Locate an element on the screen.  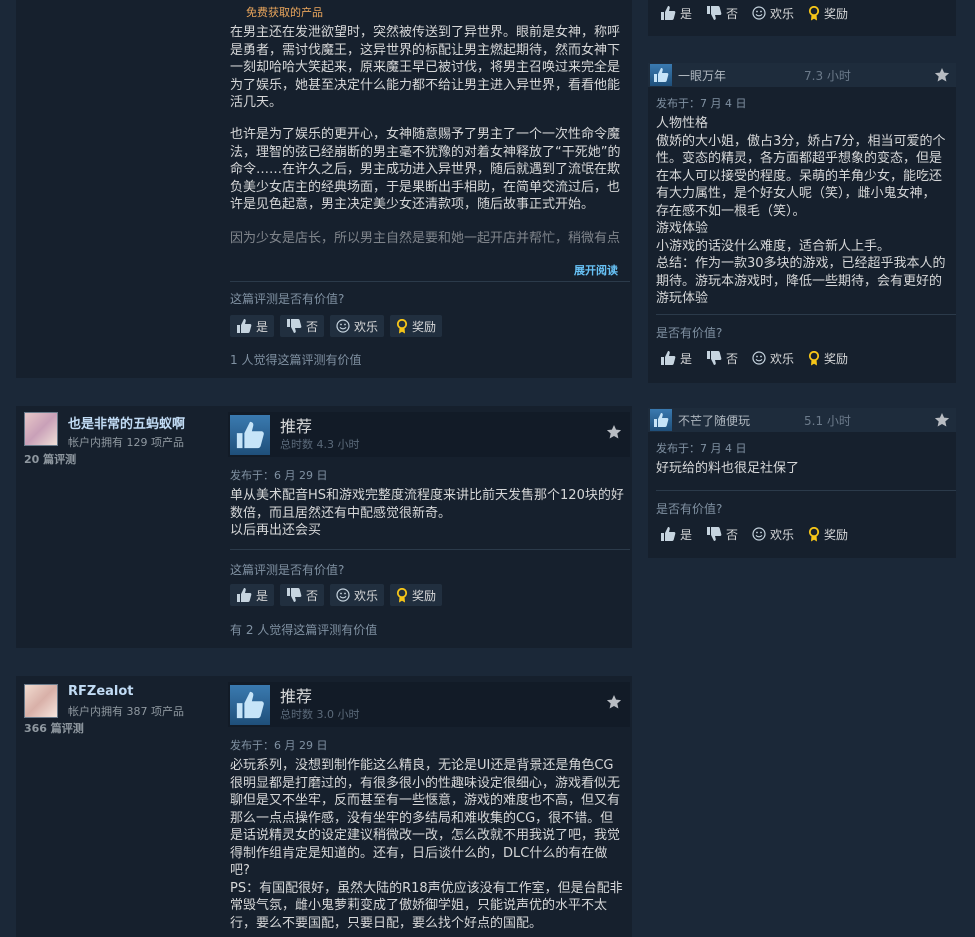
review-count: 366 篇评测 is located at coordinates (54, 728).